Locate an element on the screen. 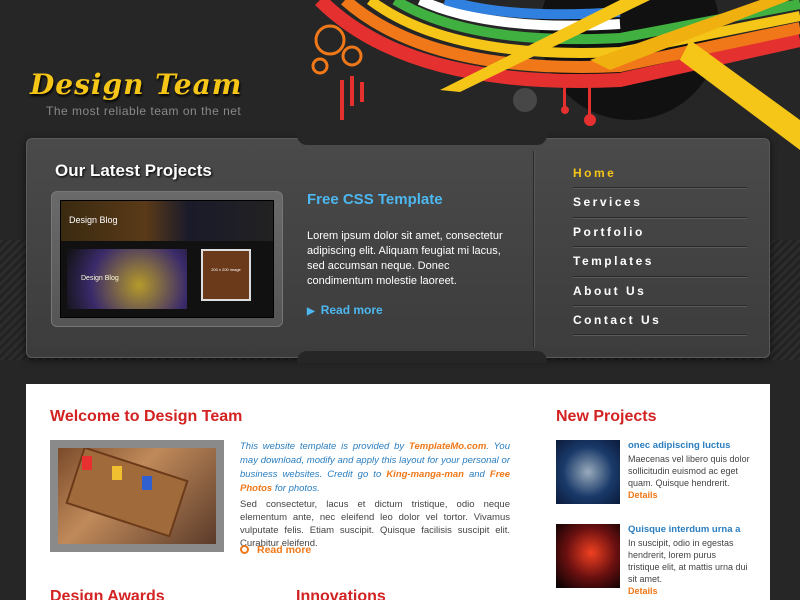  project-thumbnail-frame: Design Blog Design Blog 200 x 200 image is located at coordinates (167, 259).